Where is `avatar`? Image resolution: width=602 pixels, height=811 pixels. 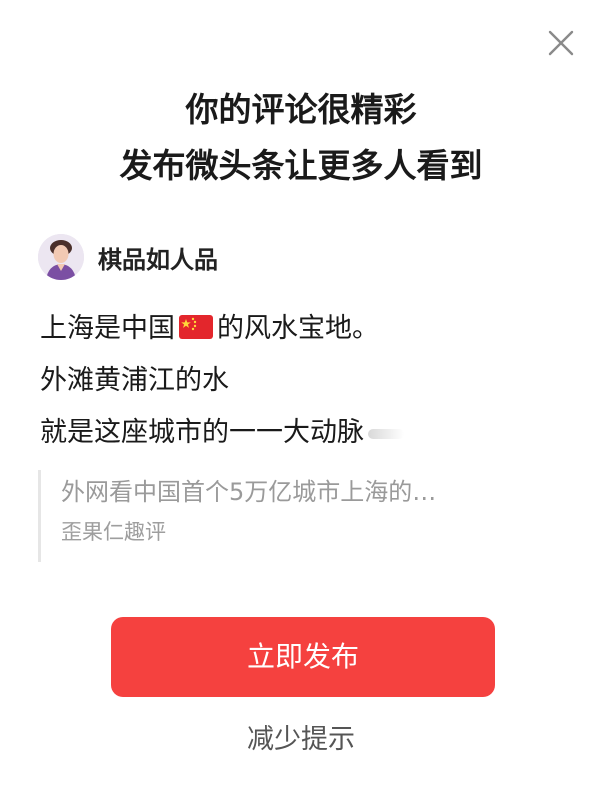 avatar is located at coordinates (61, 257).